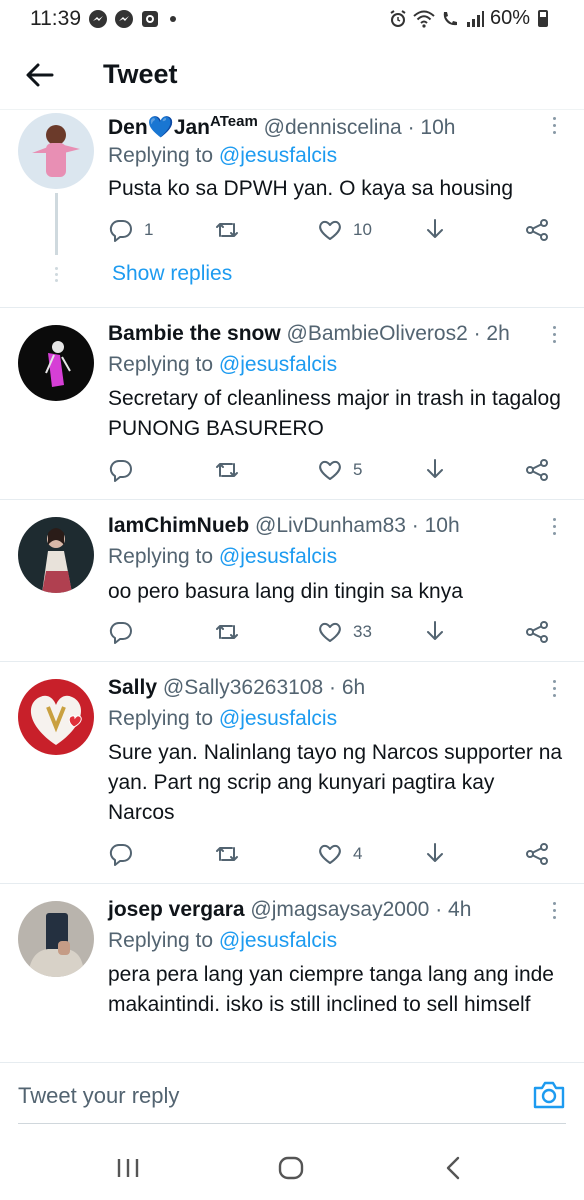 The width and height of the screenshot is (584, 1200). I want to click on display-name: josep vergara, so click(176, 909).